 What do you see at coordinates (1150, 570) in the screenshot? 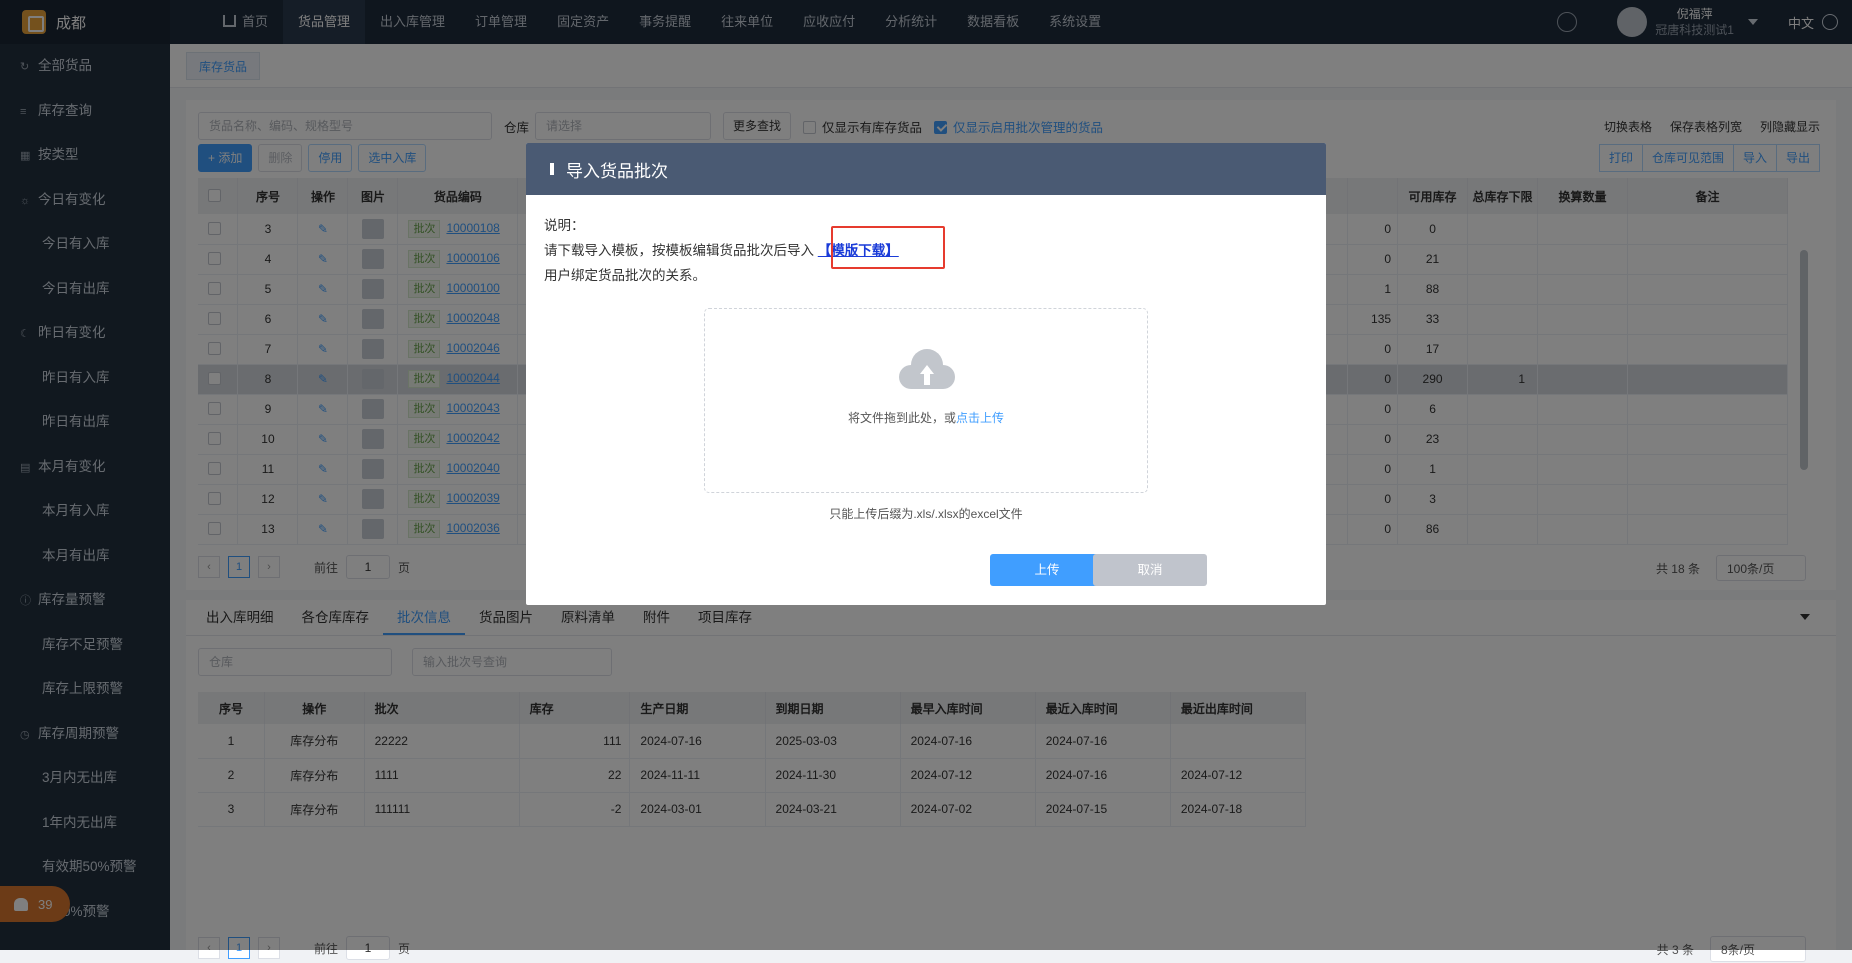
I see `cancel-button: 取消` at bounding box center [1150, 570].